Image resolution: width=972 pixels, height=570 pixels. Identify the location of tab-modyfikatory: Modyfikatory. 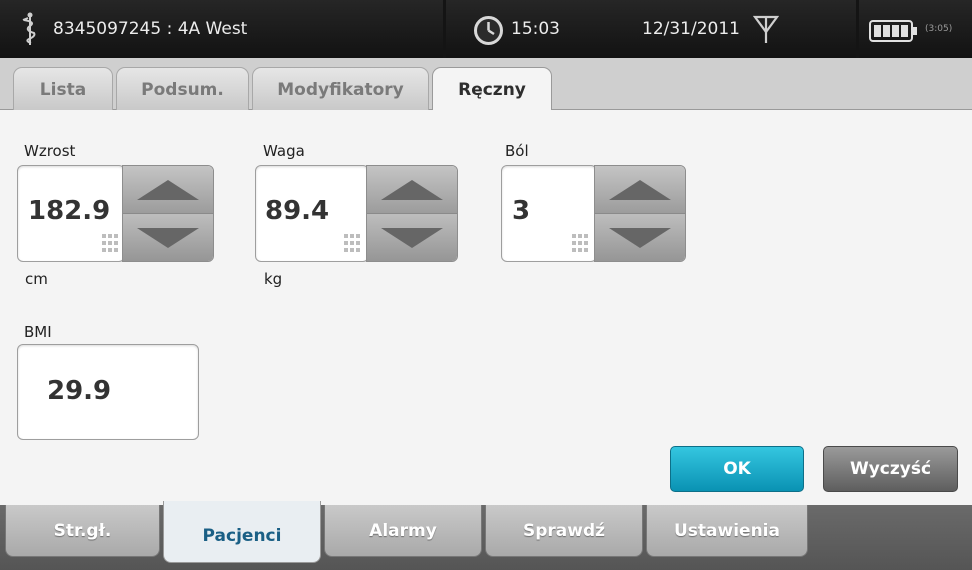
(340, 89).